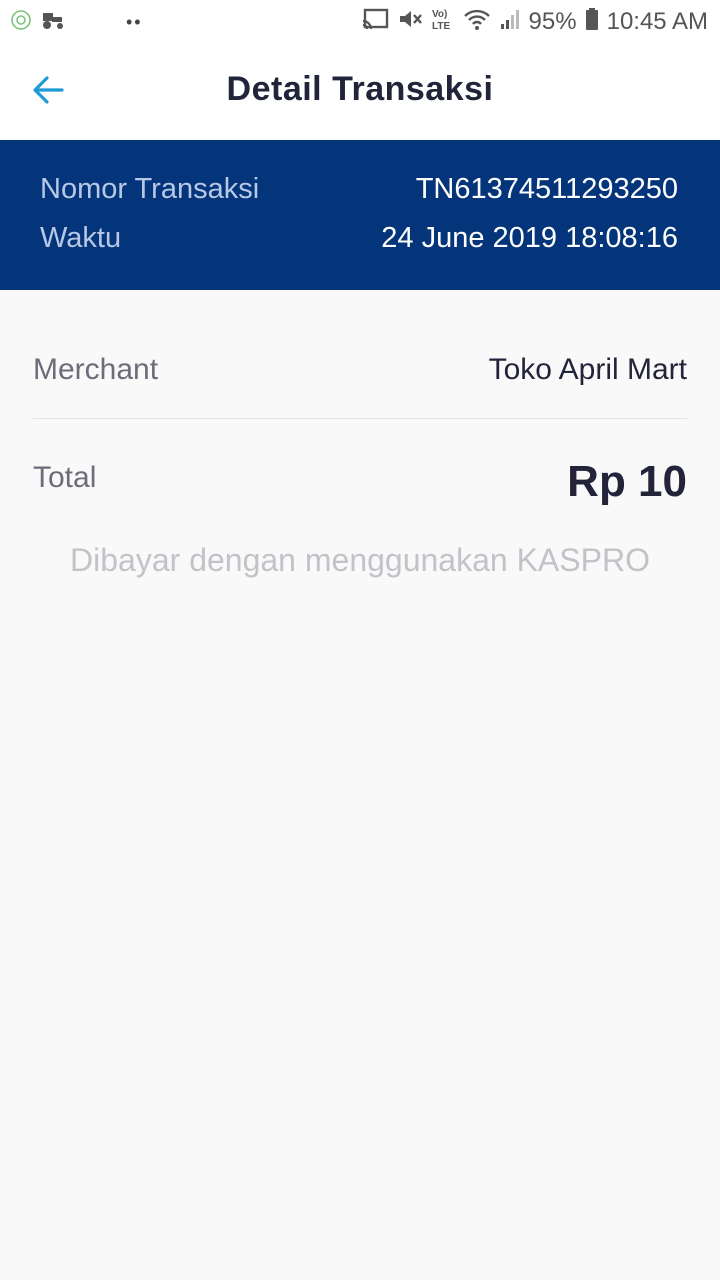 The height and width of the screenshot is (1280, 720). I want to click on merchant-row: Merchant Toko April Mart, so click(360, 370).